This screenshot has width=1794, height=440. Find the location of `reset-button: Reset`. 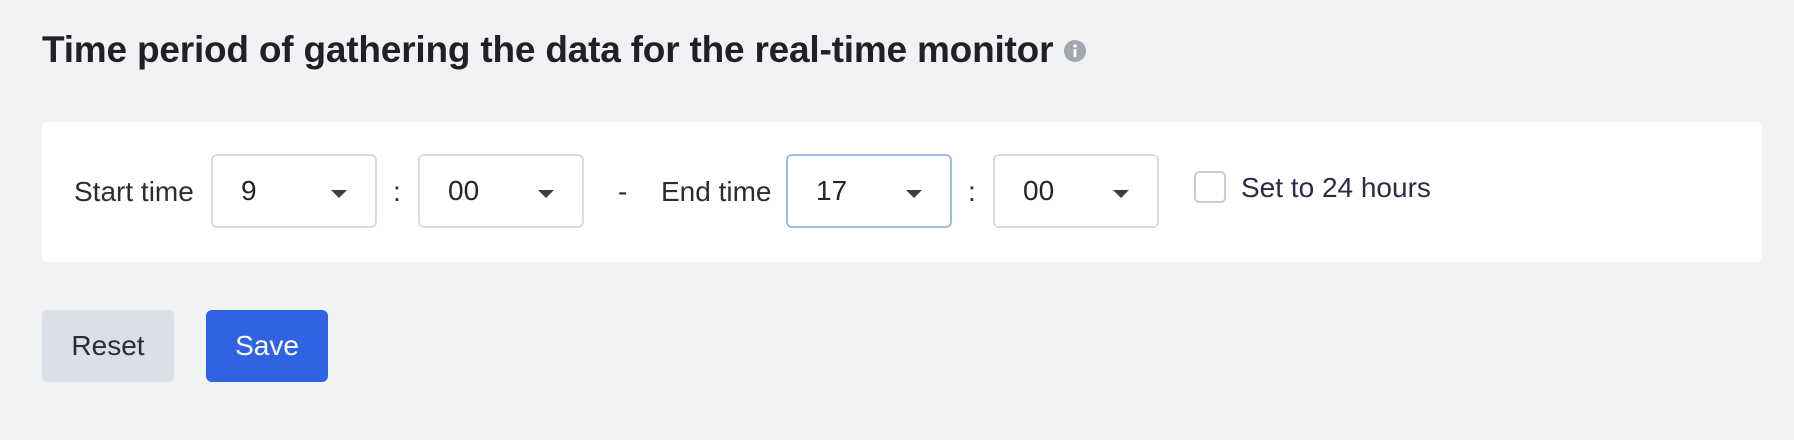

reset-button: Reset is located at coordinates (108, 346).